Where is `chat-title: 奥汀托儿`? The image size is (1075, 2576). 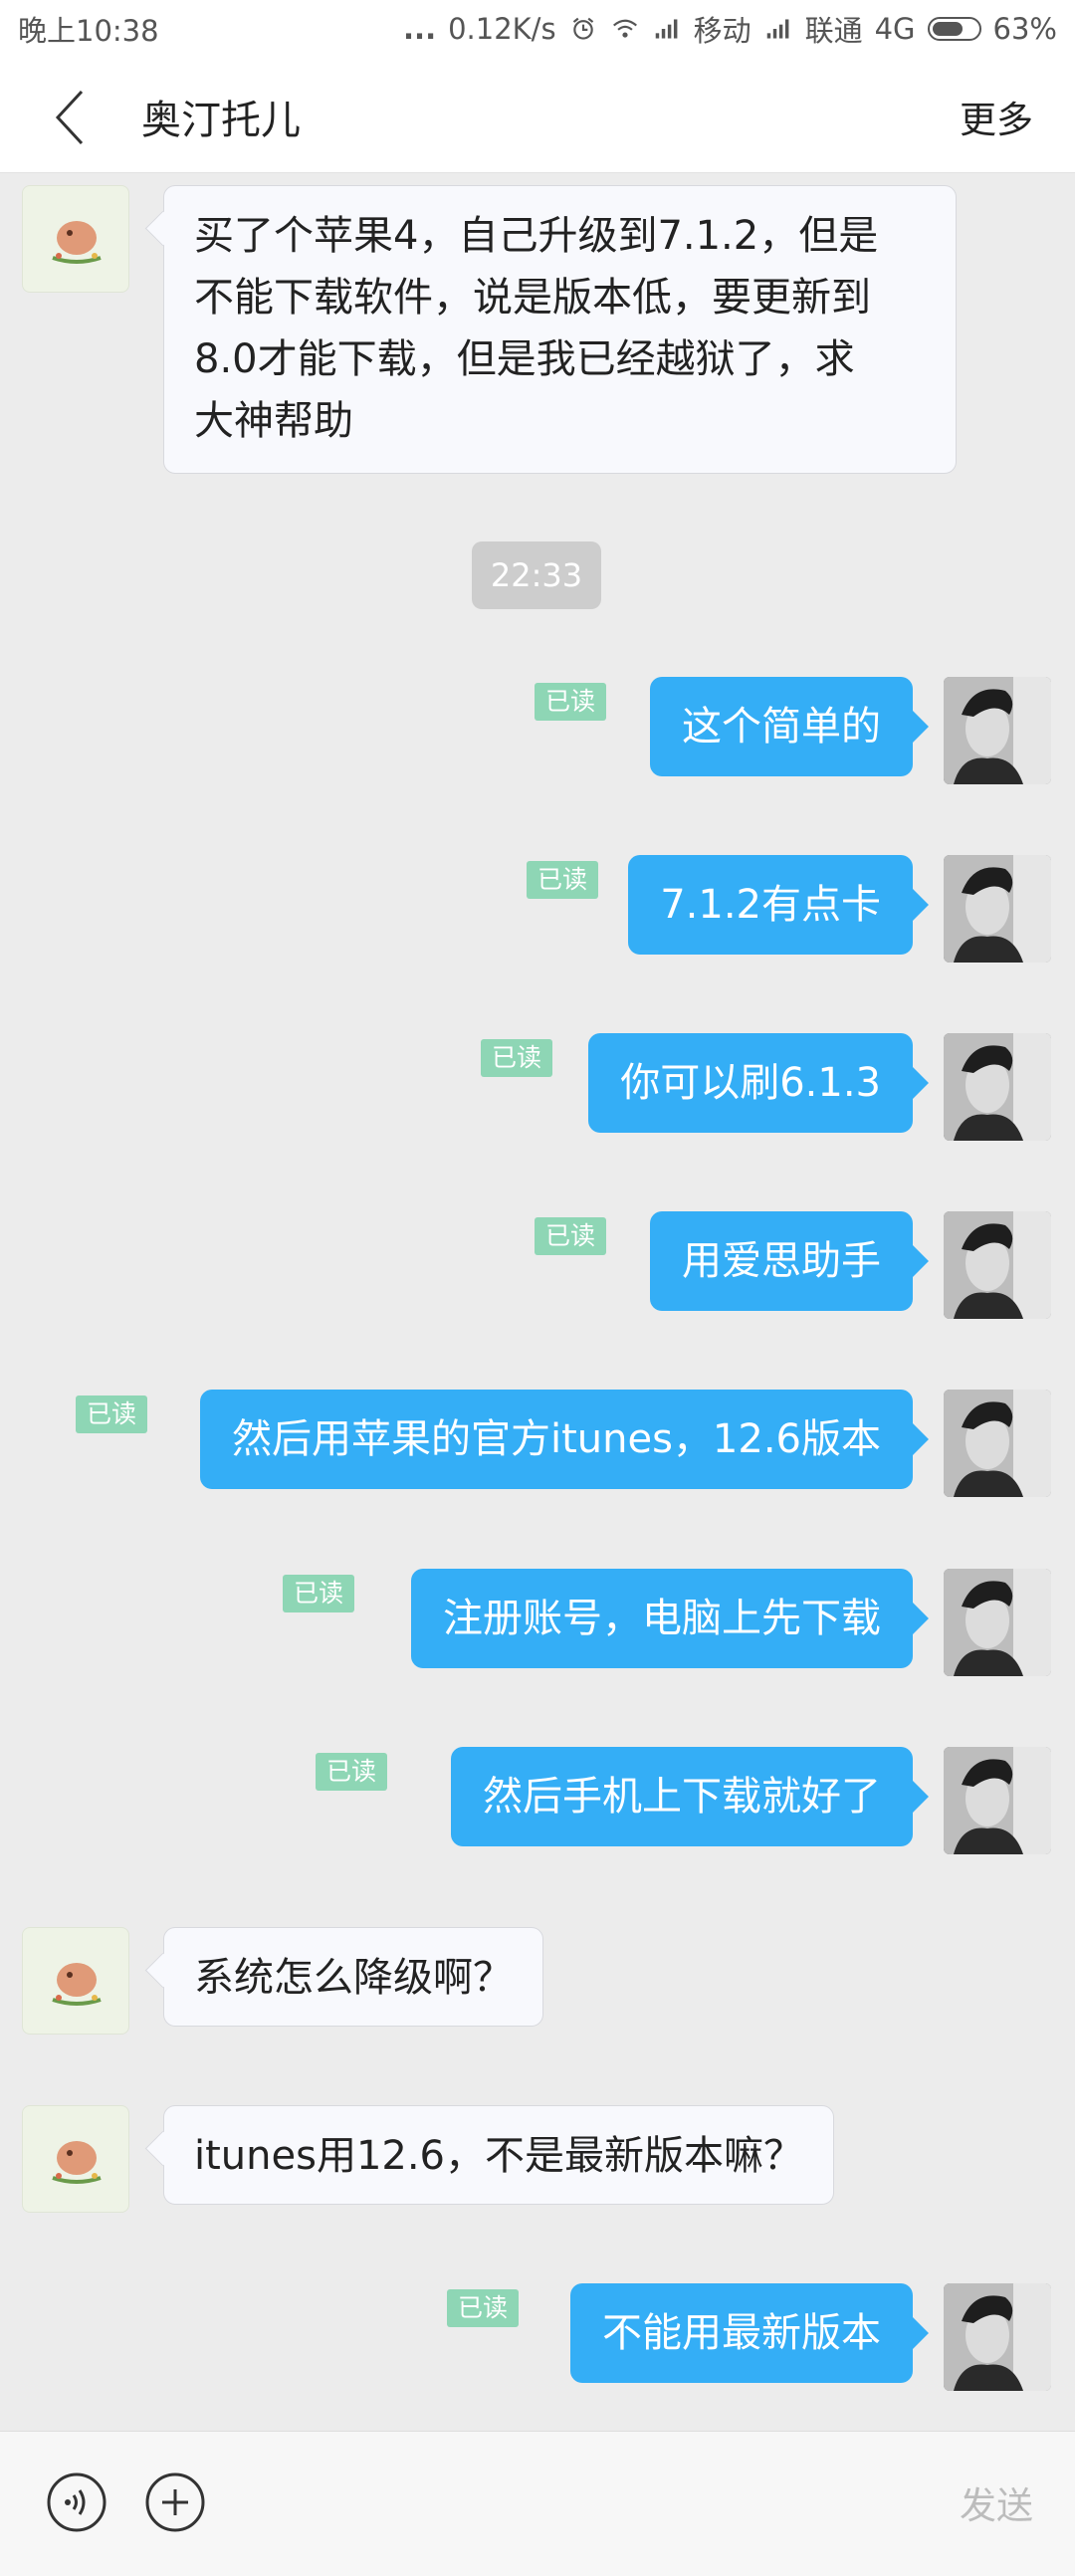 chat-title: 奥汀托儿 is located at coordinates (221, 120).